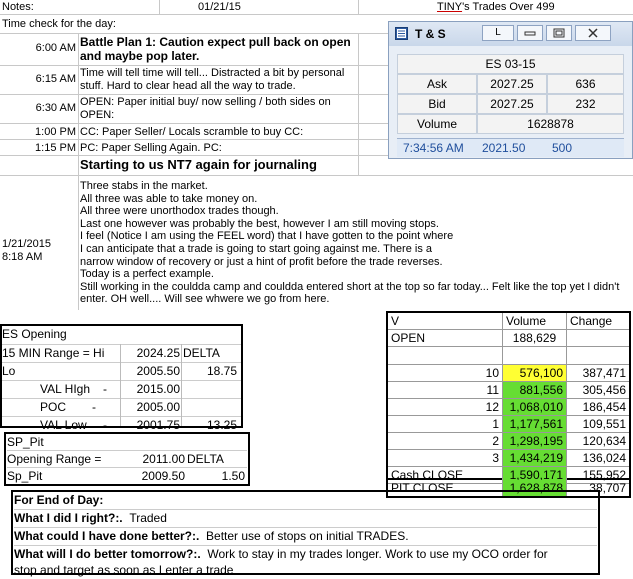  I want to click on val-high-label: VAL HIgh, so click(65, 389).